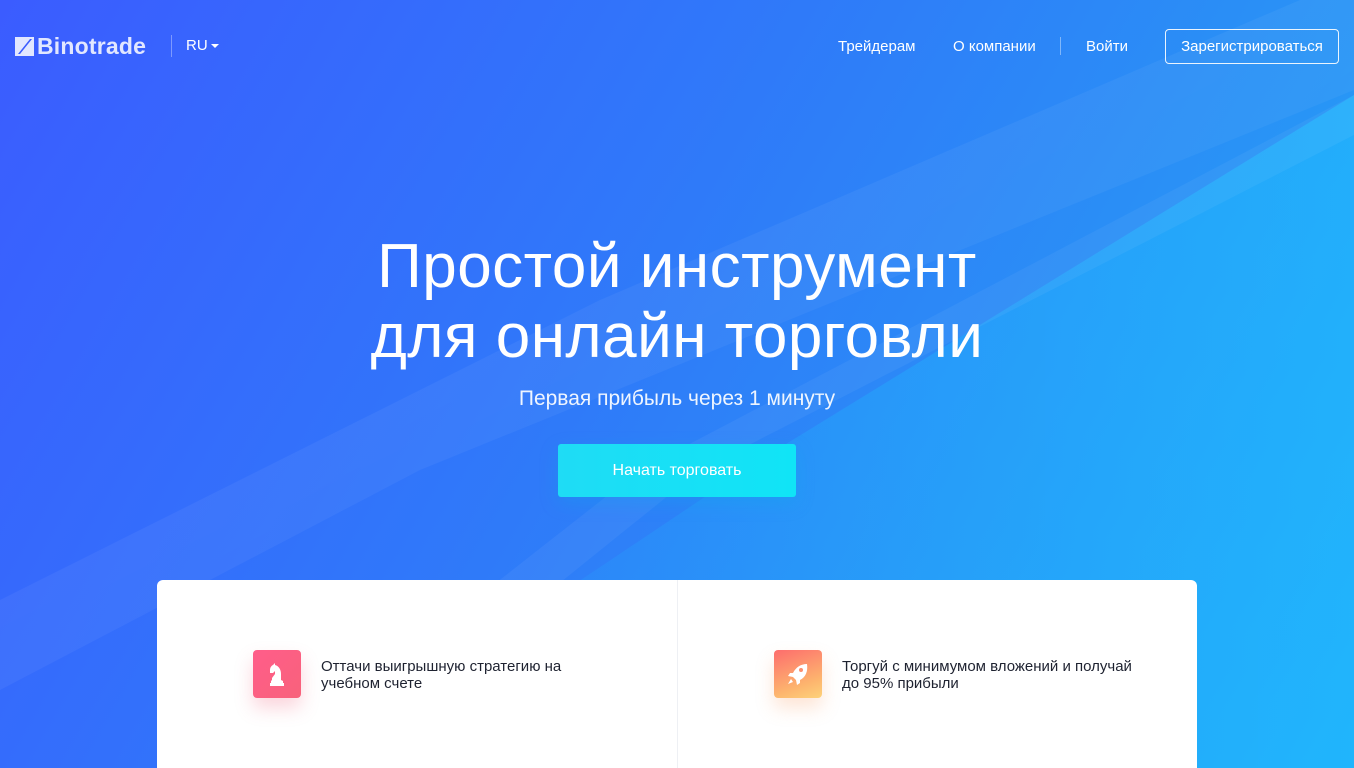 The height and width of the screenshot is (768, 1354). What do you see at coordinates (92, 46) in the screenshot?
I see `logo-text: Binotrade` at bounding box center [92, 46].